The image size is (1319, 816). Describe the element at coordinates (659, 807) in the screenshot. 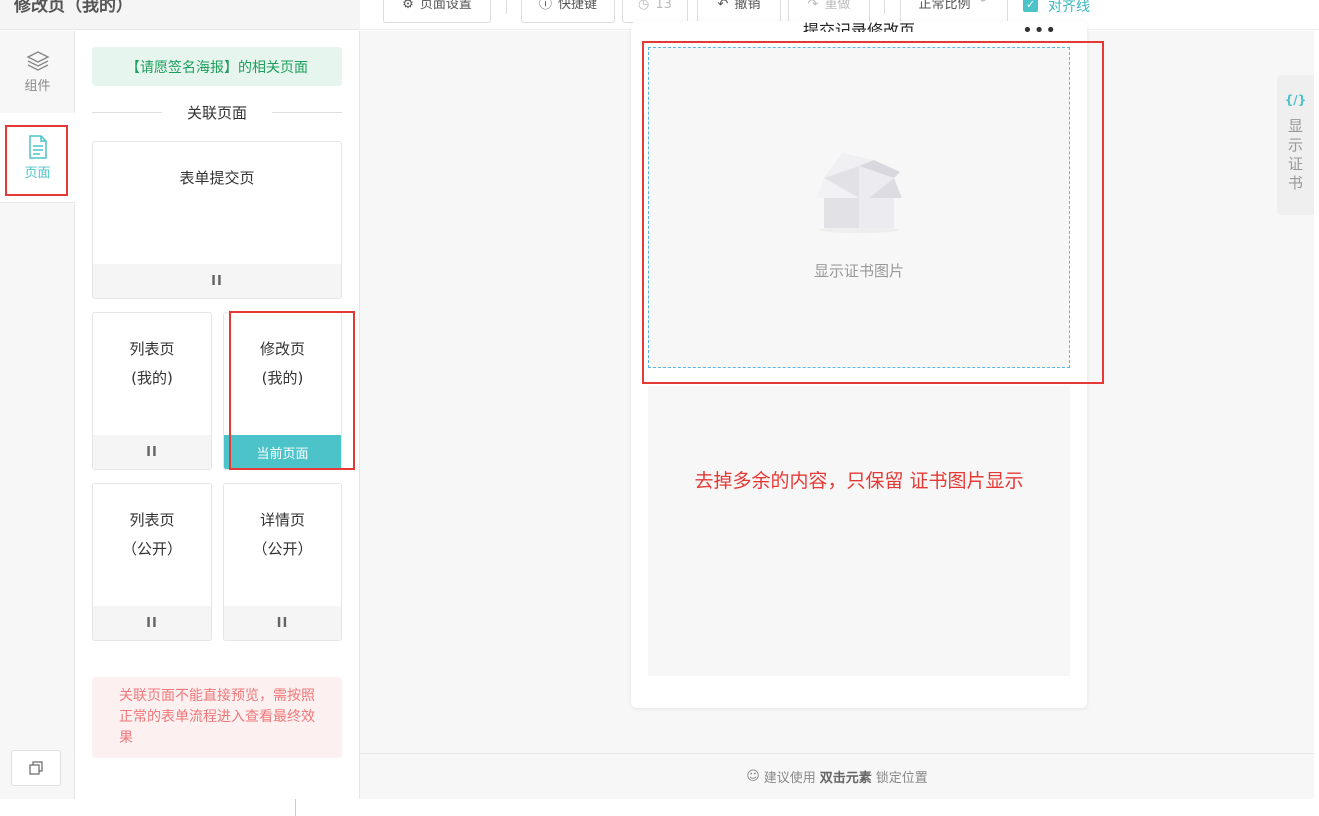

I see `bottom-strip` at that location.